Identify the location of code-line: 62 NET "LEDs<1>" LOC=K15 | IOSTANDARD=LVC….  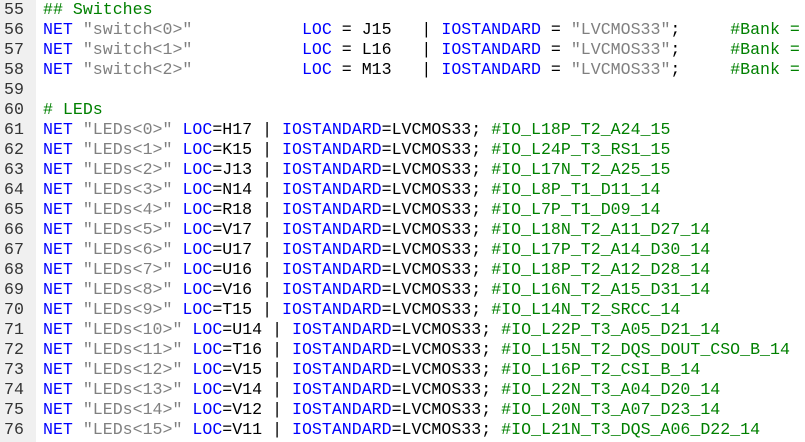
(402, 150).